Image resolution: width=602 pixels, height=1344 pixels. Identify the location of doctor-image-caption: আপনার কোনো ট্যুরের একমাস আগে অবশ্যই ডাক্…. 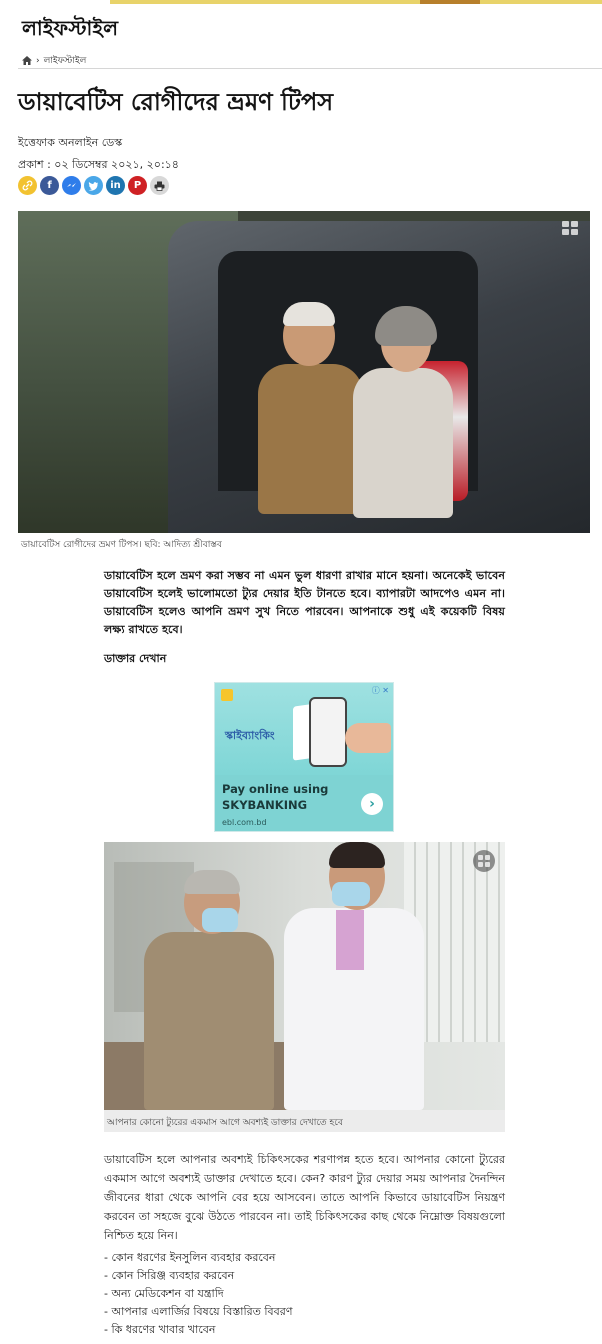
(304, 1121).